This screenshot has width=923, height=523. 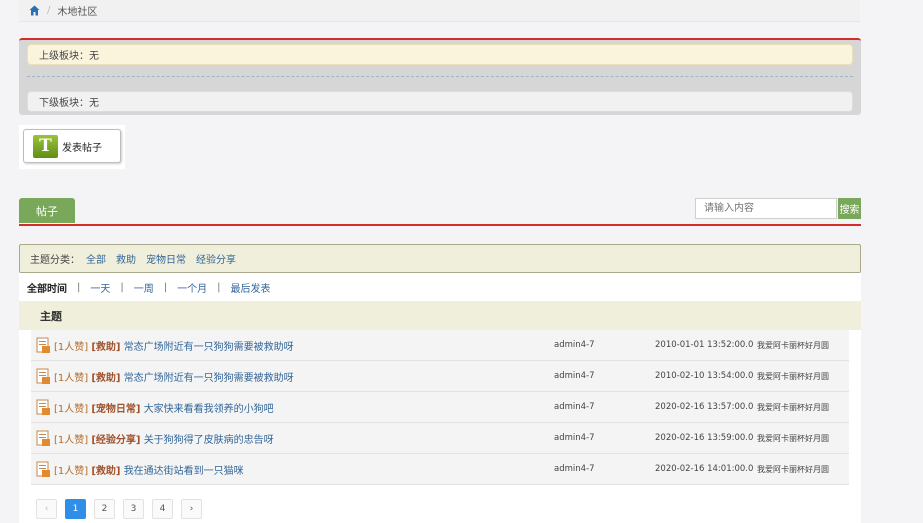 What do you see at coordinates (208, 409) in the screenshot?
I see `topic-title: 大家快来看看我领养的小狗吧` at bounding box center [208, 409].